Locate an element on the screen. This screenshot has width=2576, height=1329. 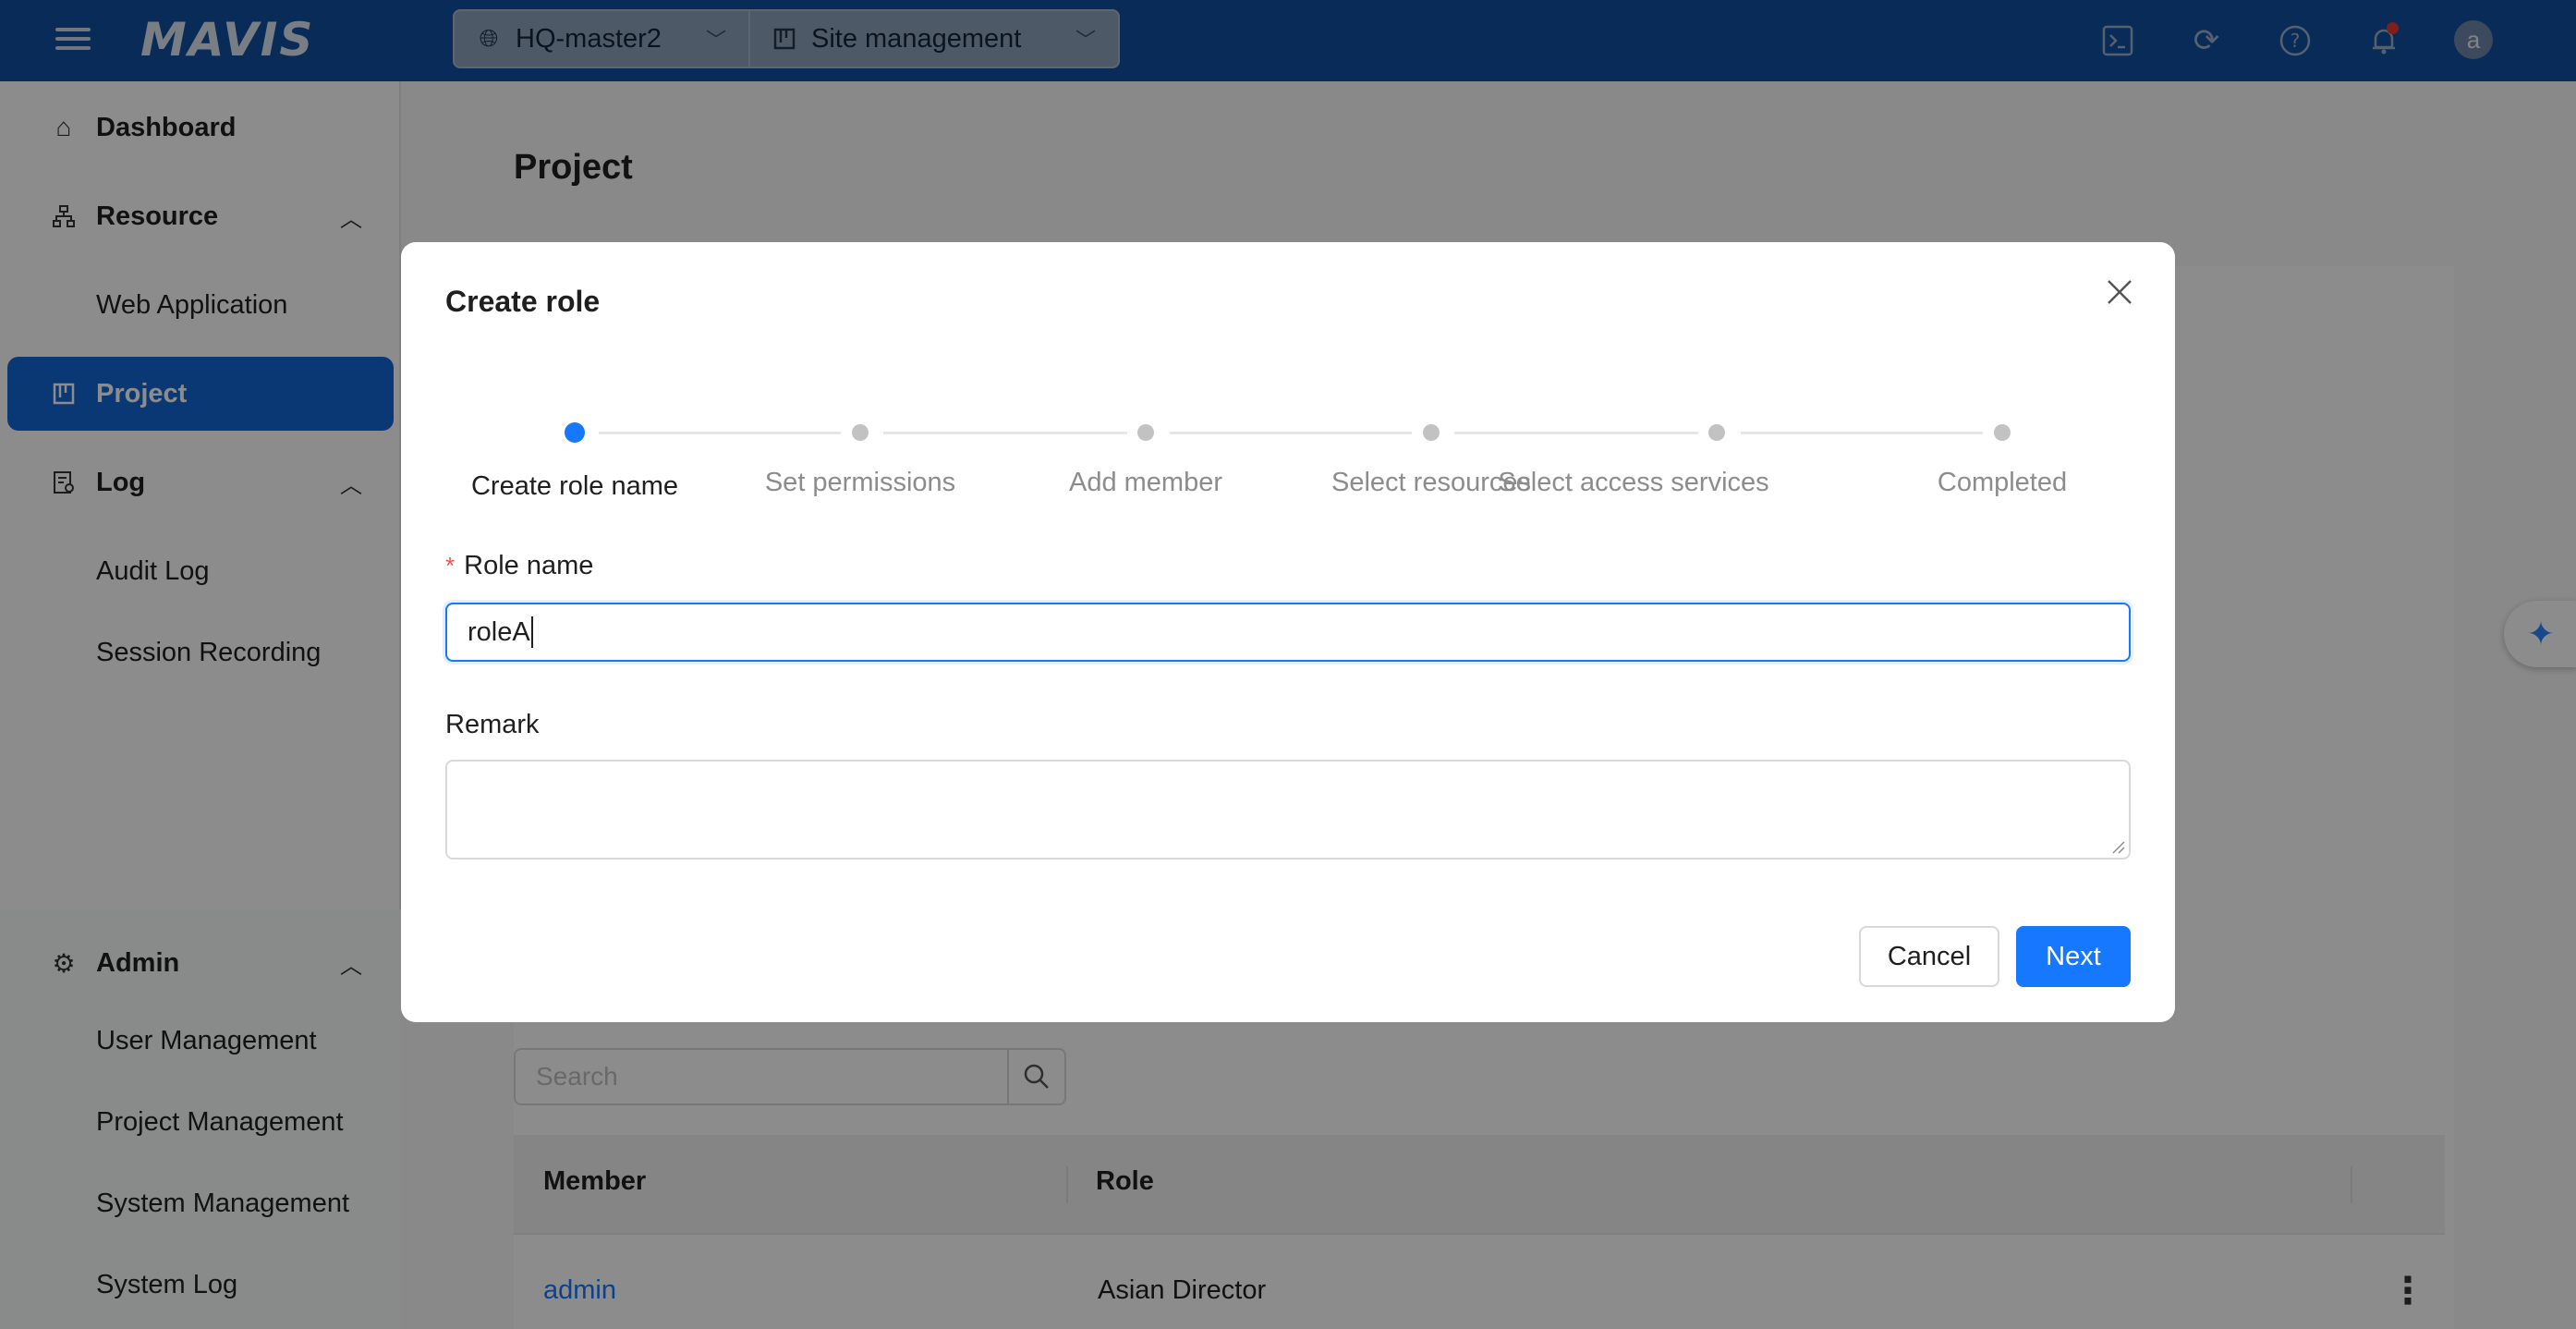
text-cursor is located at coordinates (531, 632).